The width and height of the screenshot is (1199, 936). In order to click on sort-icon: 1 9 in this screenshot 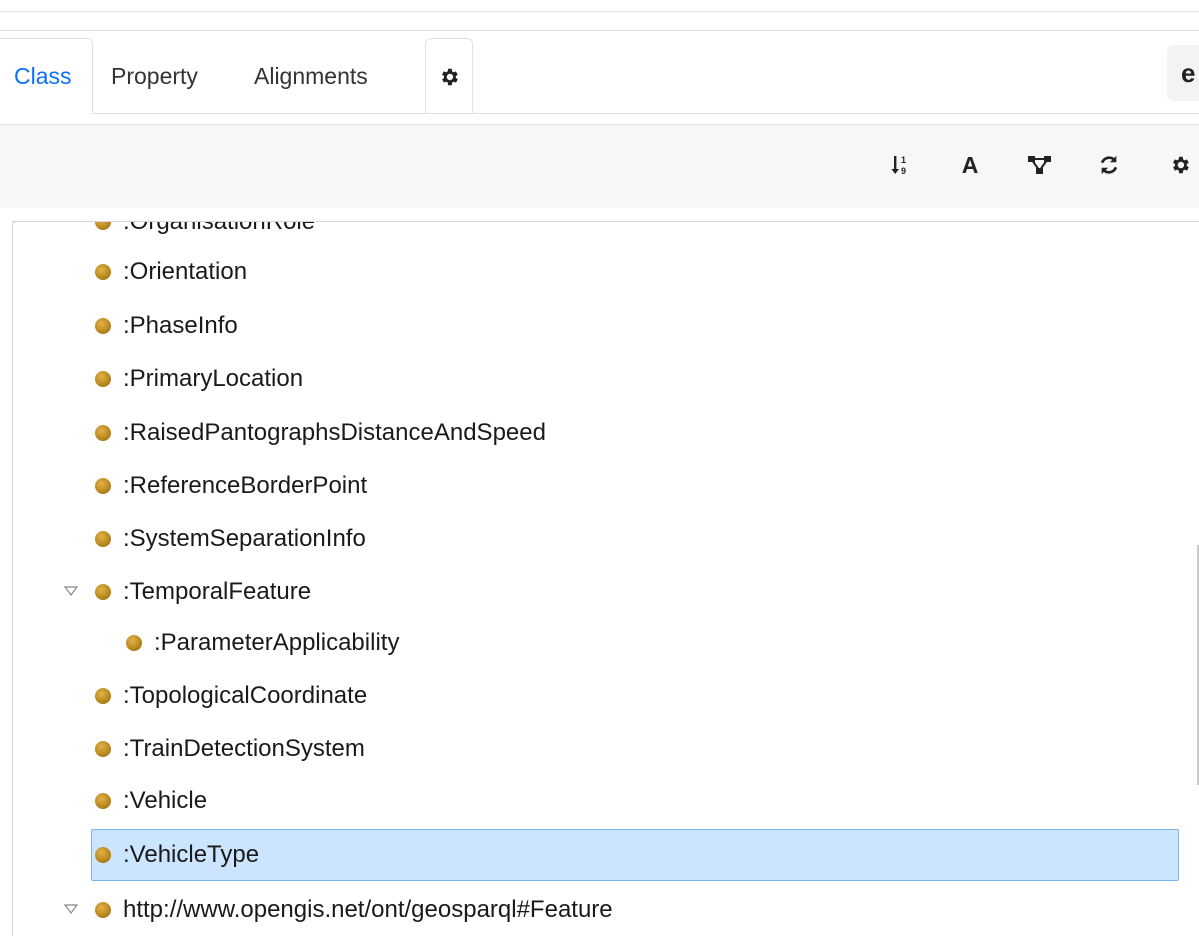, I will do `click(898, 165)`.